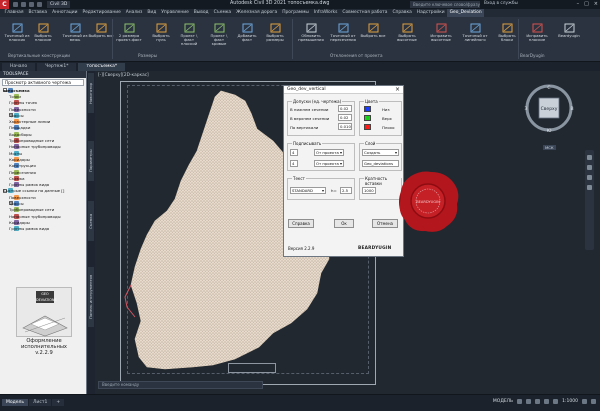 This screenshot has width=600, height=411. What do you see at coordinates (503, 401) in the screenshot?
I see `model-space-toggle: МОДЕЛЬ` at bounding box center [503, 401].